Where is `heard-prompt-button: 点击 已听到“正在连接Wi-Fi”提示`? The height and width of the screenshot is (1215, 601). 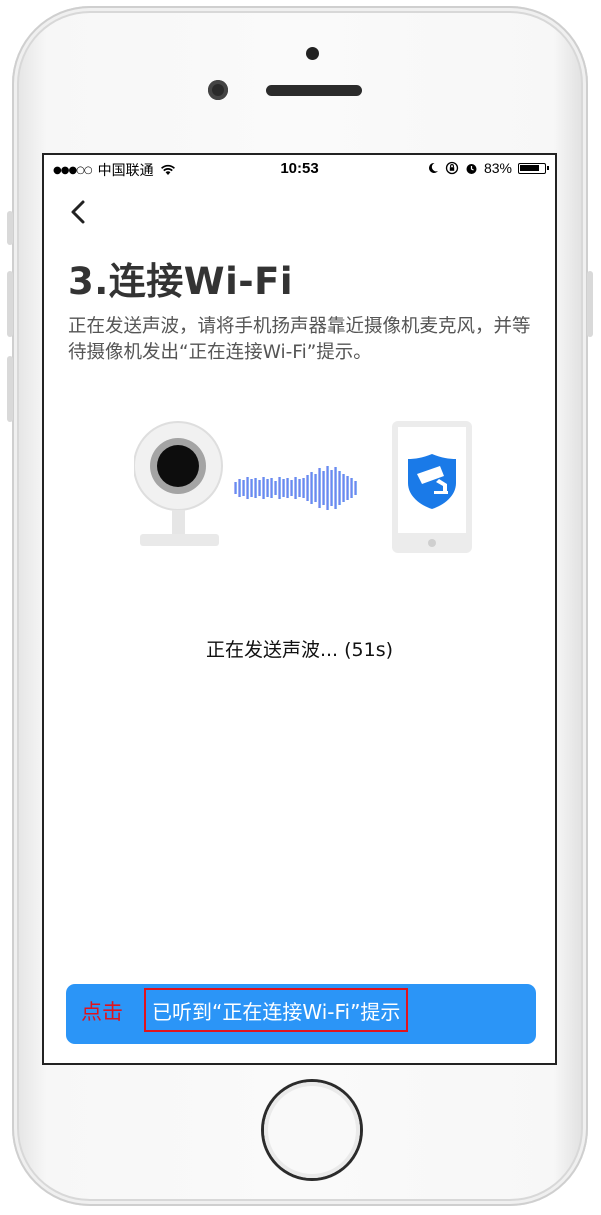
heard-prompt-button: 点击 已听到“正在连接Wi-Fi”提示 is located at coordinates (301, 1014).